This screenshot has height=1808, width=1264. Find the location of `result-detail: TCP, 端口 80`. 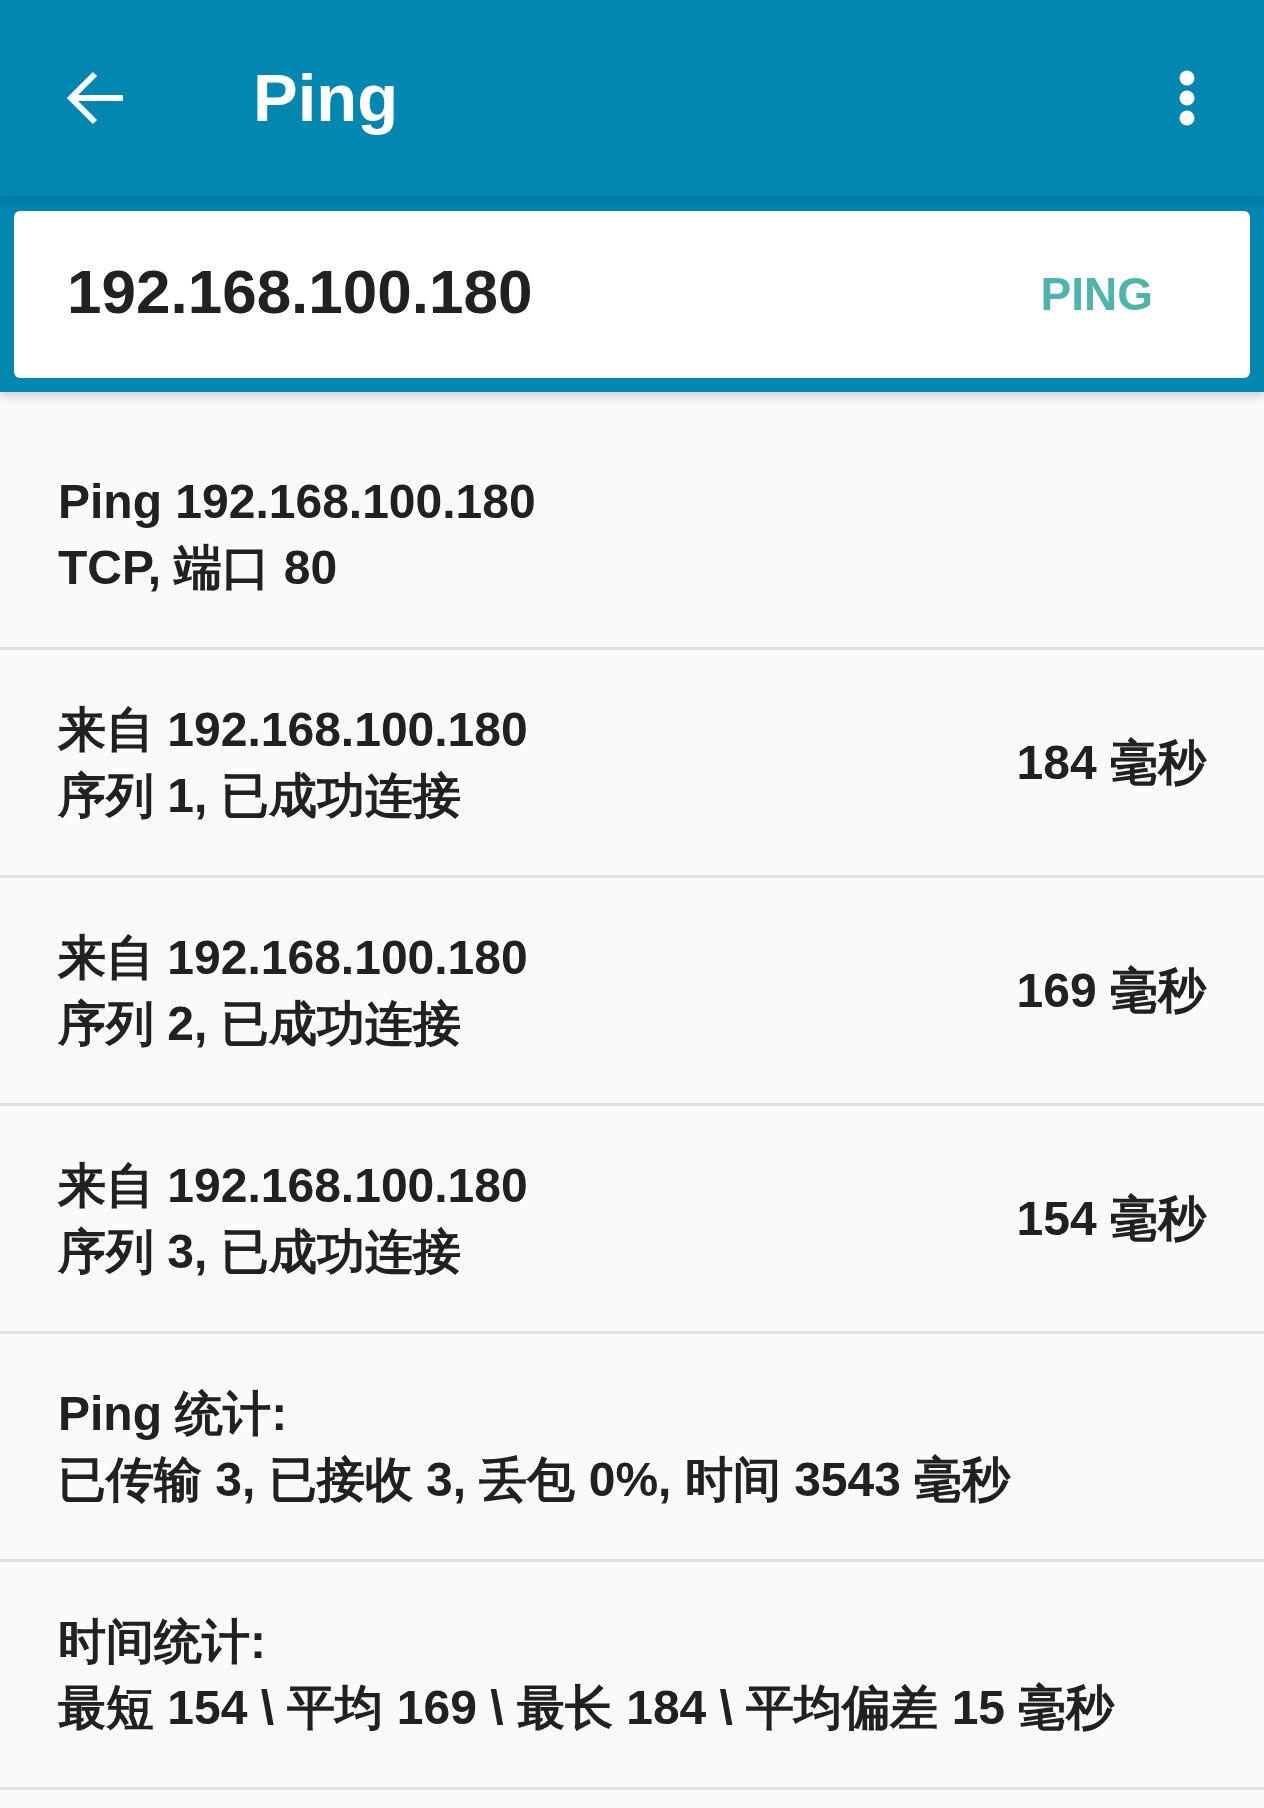

result-detail: TCP, 端口 80 is located at coordinates (198, 568).